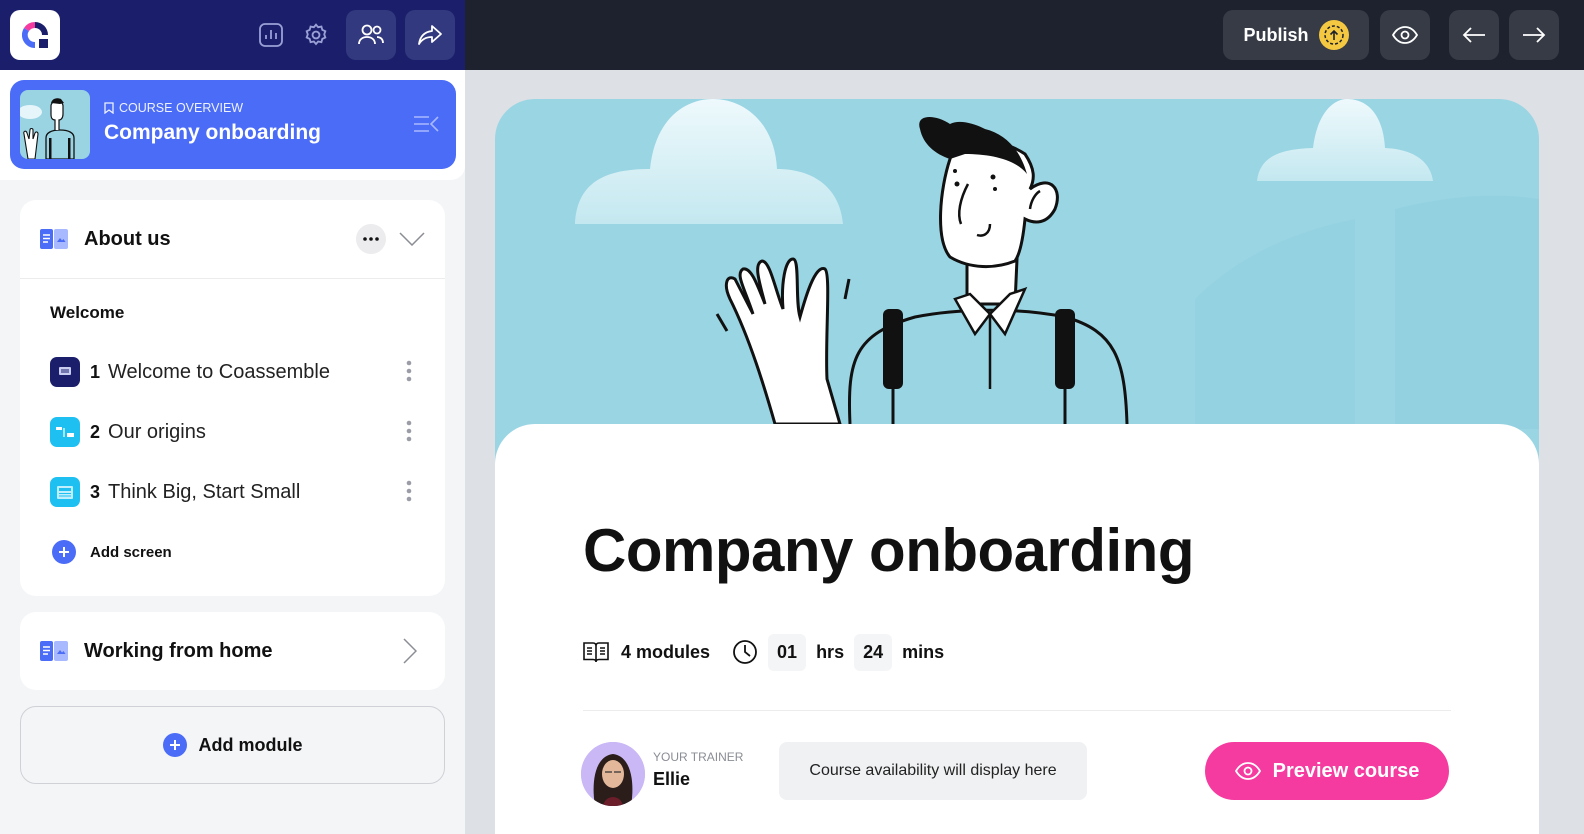  Describe the element at coordinates (212, 132) in the screenshot. I see `course-card-title: Company onboarding` at that location.